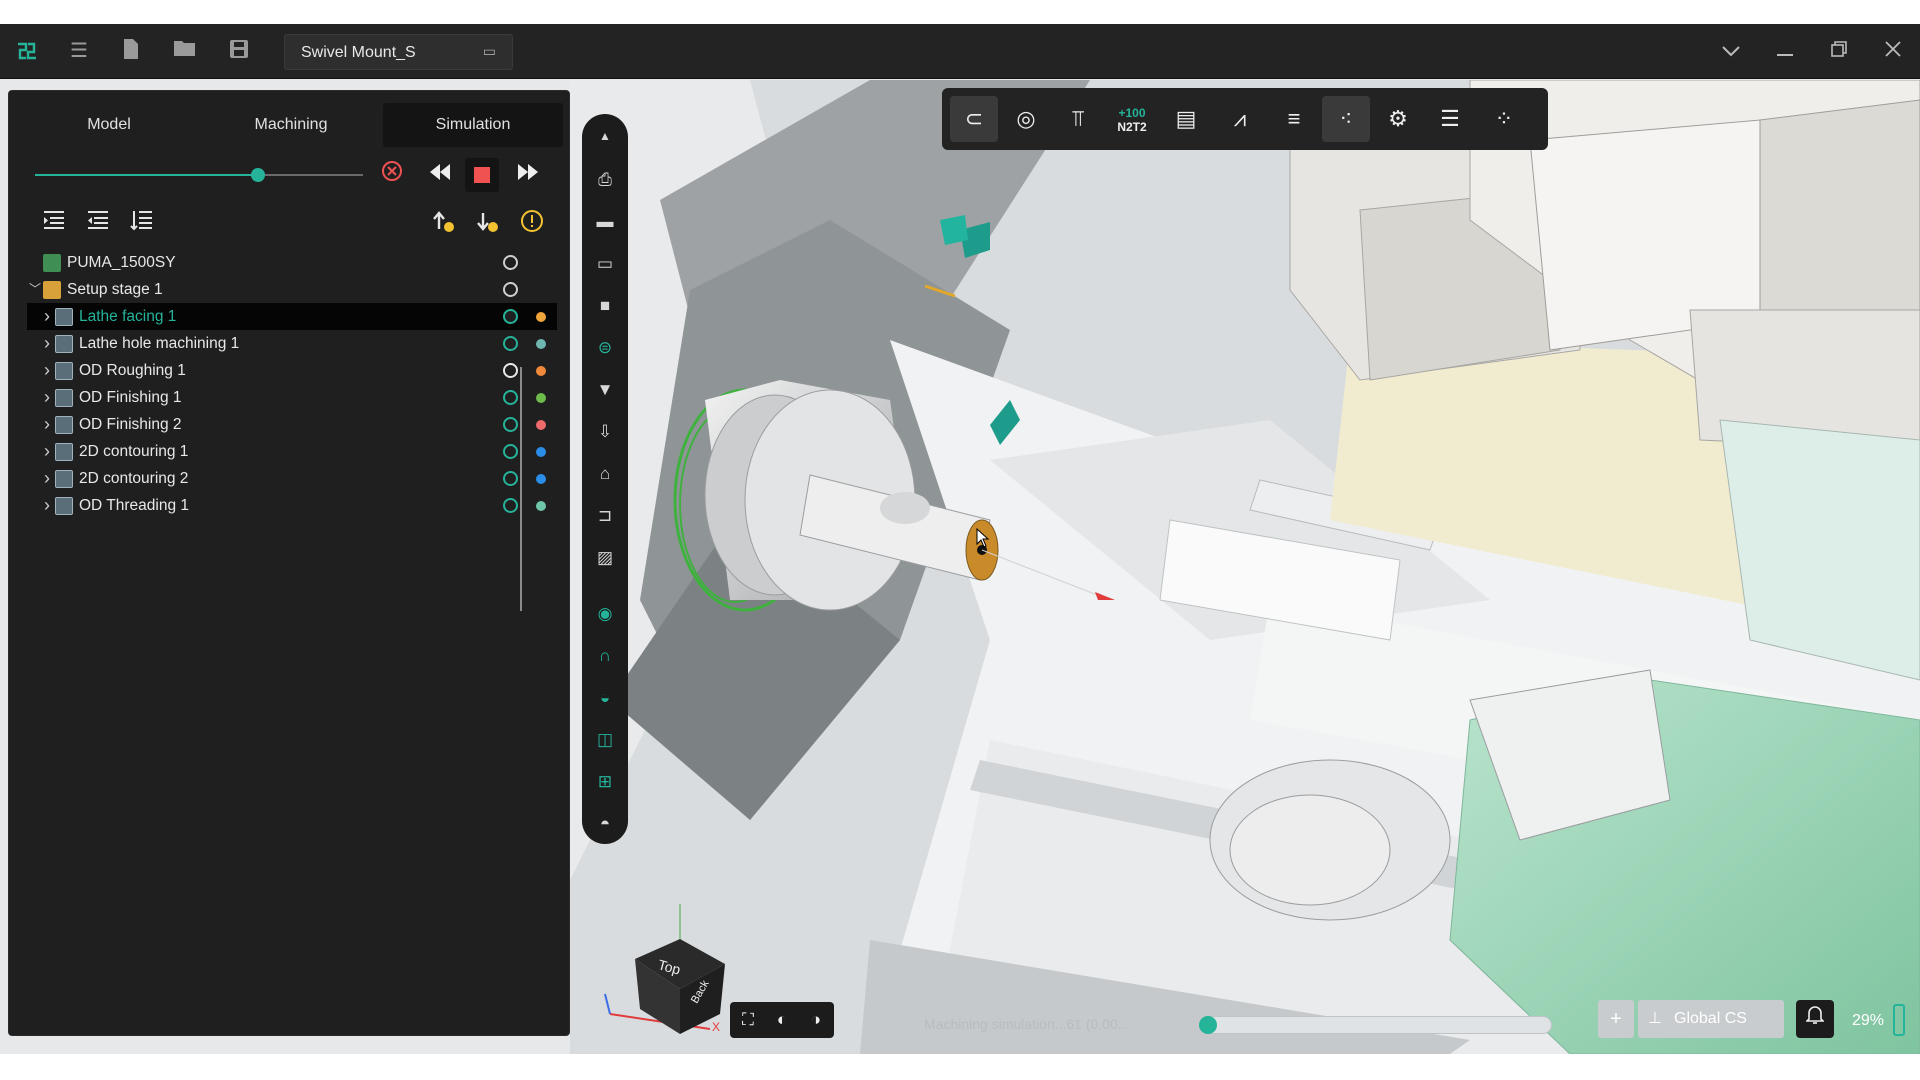 Image resolution: width=1920 pixels, height=1080 pixels. What do you see at coordinates (292, 424) in the screenshot?
I see `tree-operation-row: › OD Finishing 2` at bounding box center [292, 424].